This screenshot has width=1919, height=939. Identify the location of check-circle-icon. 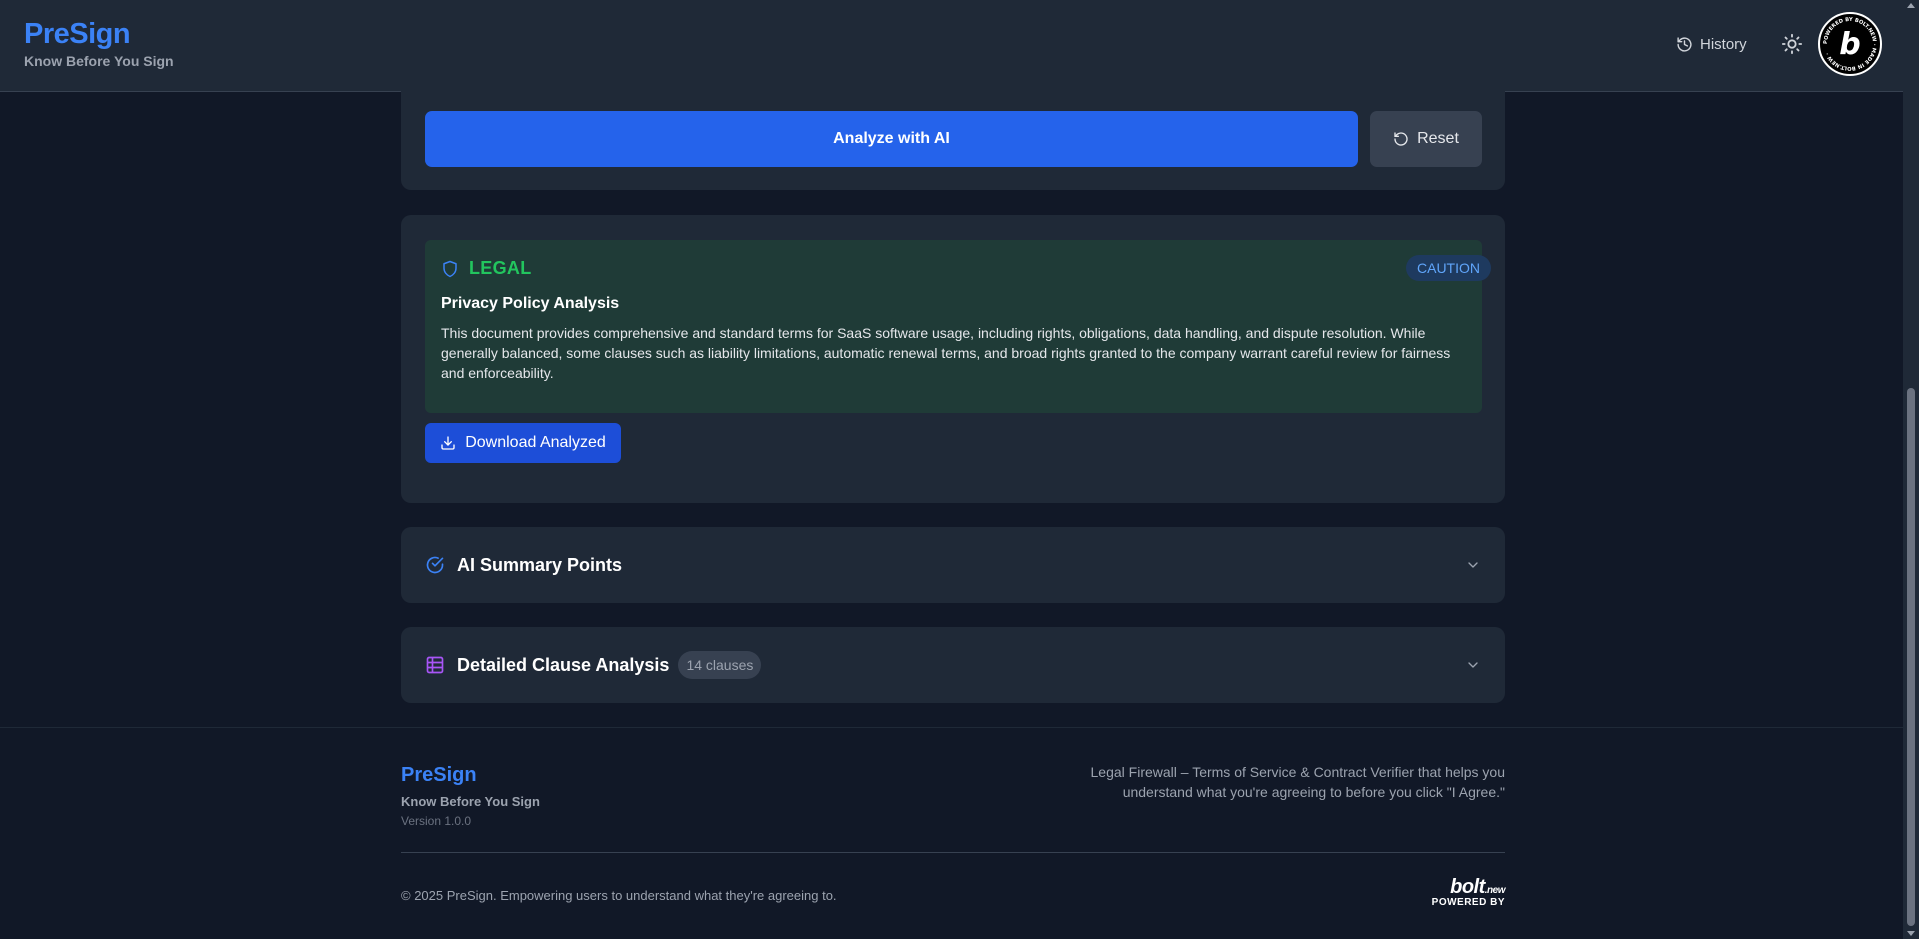
(435, 565).